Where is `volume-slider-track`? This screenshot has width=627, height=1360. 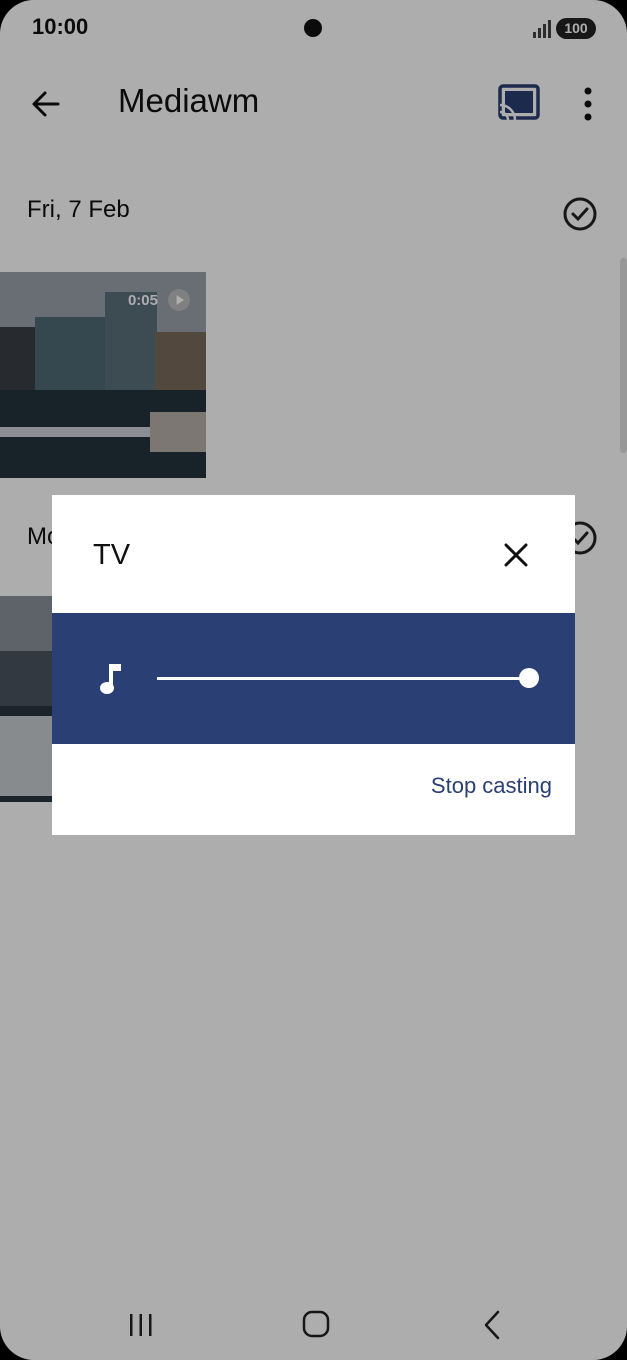
volume-slider-track is located at coordinates (343, 678).